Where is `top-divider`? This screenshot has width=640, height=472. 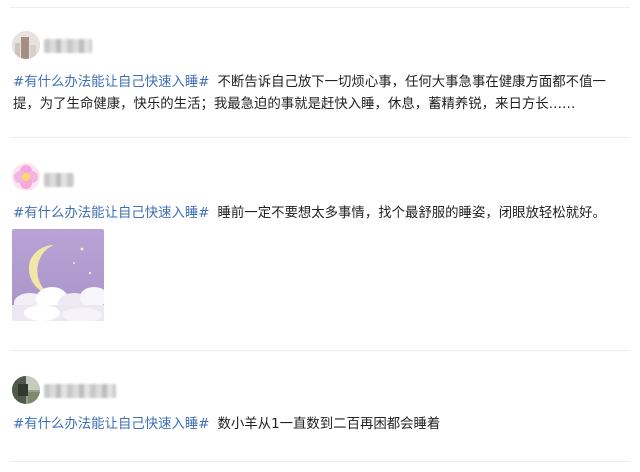
top-divider is located at coordinates (320, 7).